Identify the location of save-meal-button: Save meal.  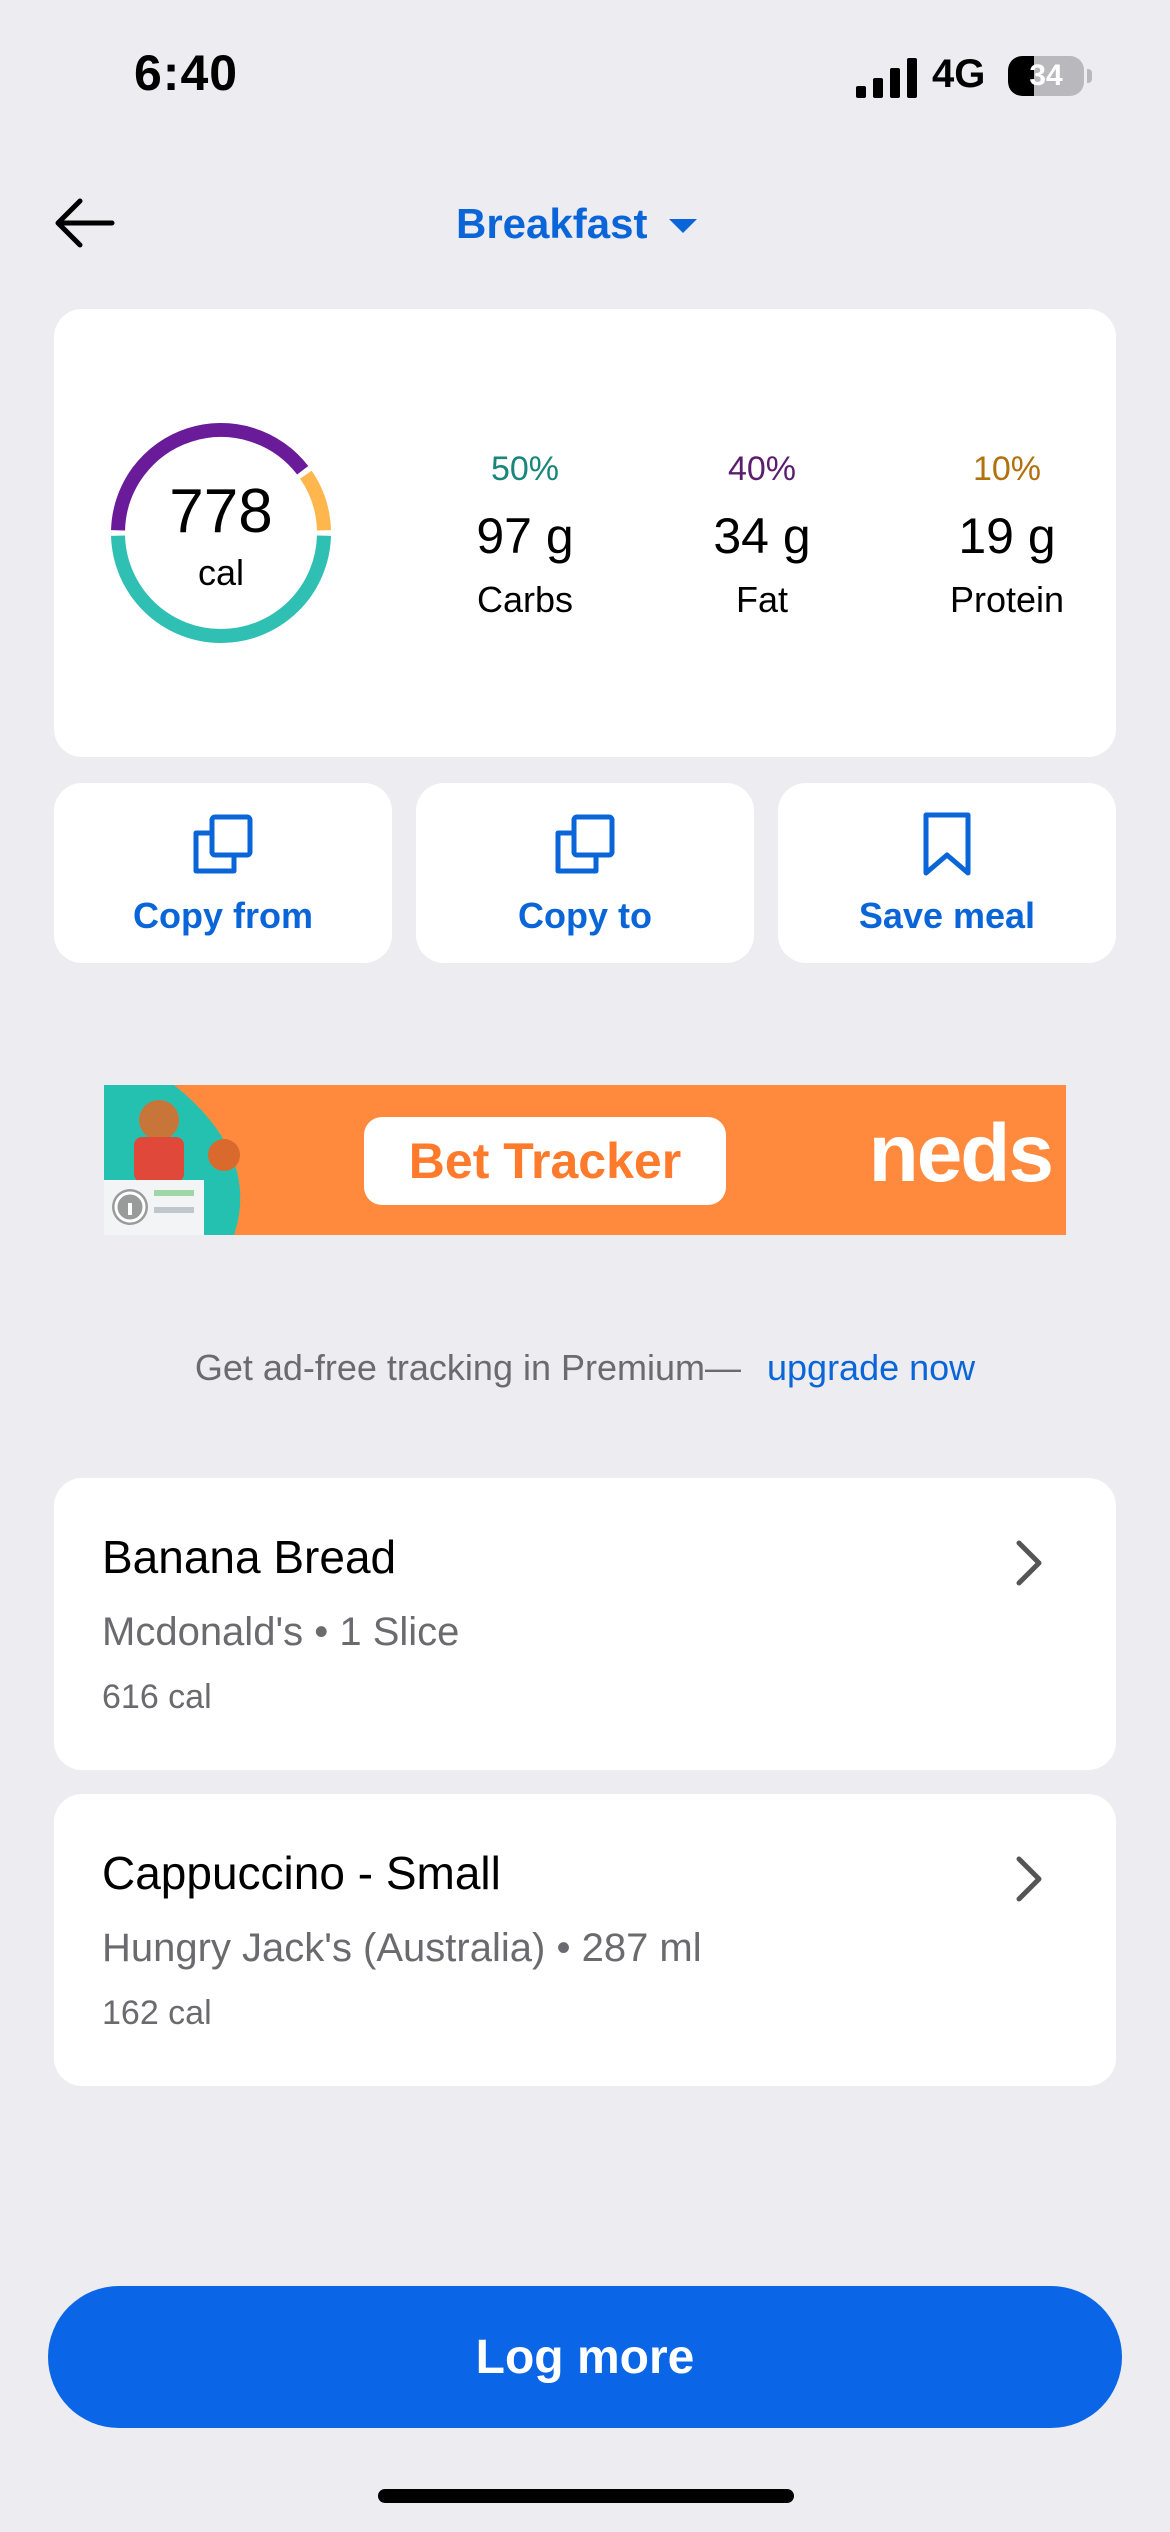
(947, 873).